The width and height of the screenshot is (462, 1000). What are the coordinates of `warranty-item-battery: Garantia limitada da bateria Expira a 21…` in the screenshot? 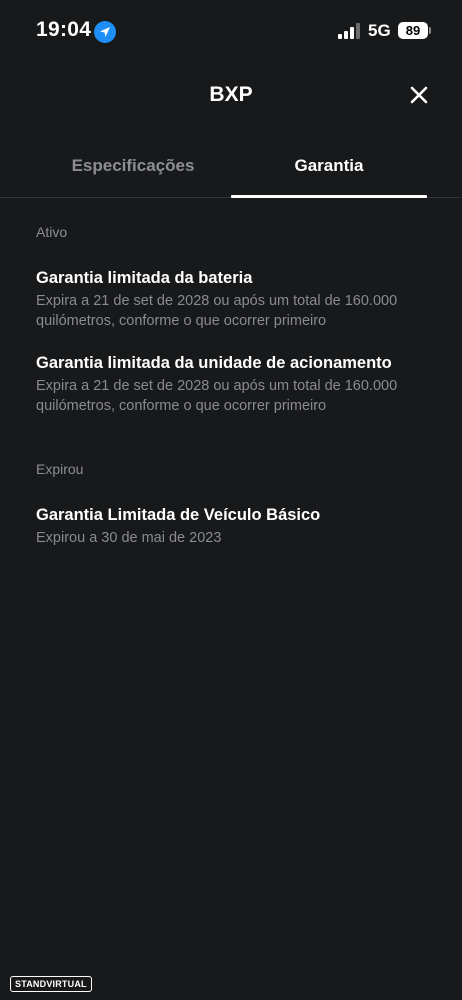 It's located at (236, 299).